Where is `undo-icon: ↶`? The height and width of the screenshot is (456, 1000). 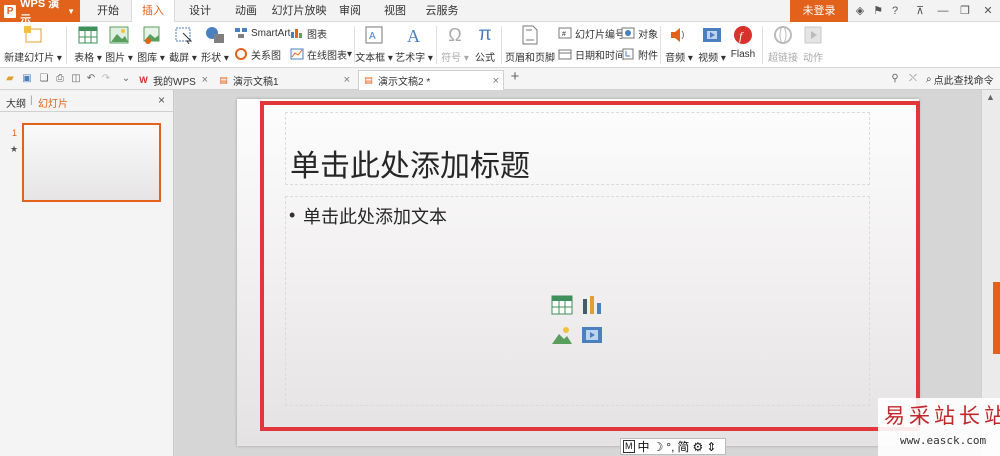
undo-icon: ↶ is located at coordinates (91, 79).